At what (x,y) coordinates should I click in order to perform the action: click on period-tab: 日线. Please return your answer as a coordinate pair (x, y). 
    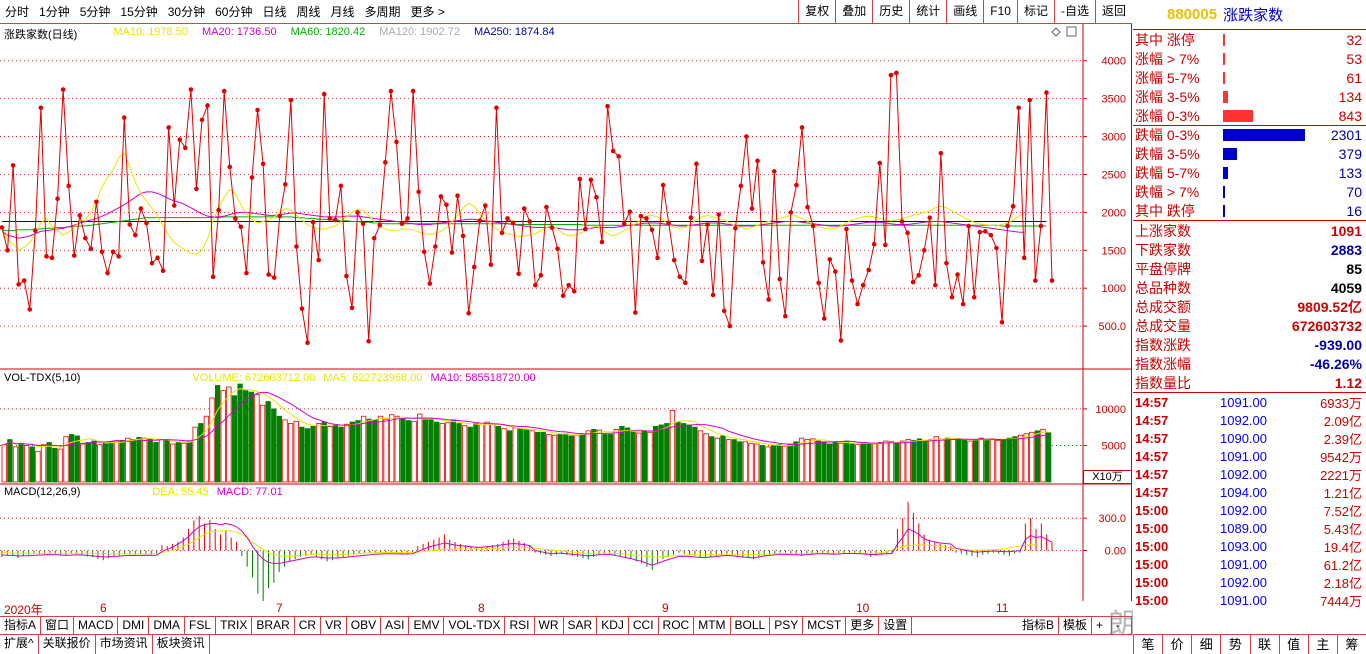
    Looking at the image, I should click on (274, 12).